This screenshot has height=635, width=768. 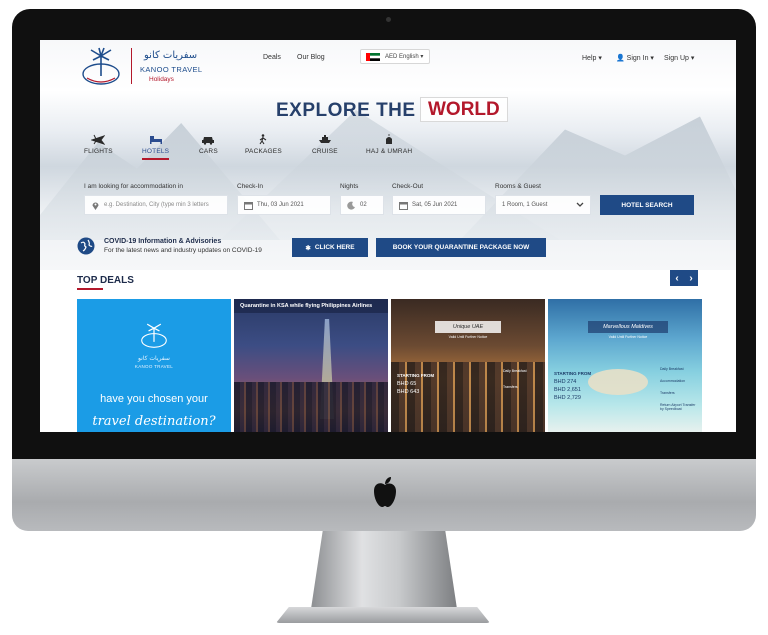 What do you see at coordinates (154, 421) in the screenshot?
I see `card-script-text: travel destination?` at bounding box center [154, 421].